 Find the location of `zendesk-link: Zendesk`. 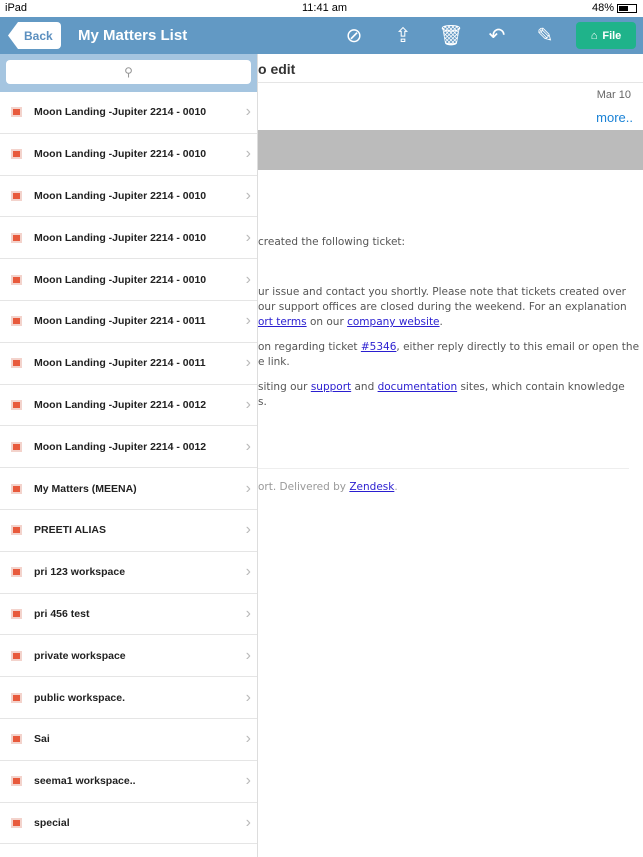

zendesk-link: Zendesk is located at coordinates (371, 487).